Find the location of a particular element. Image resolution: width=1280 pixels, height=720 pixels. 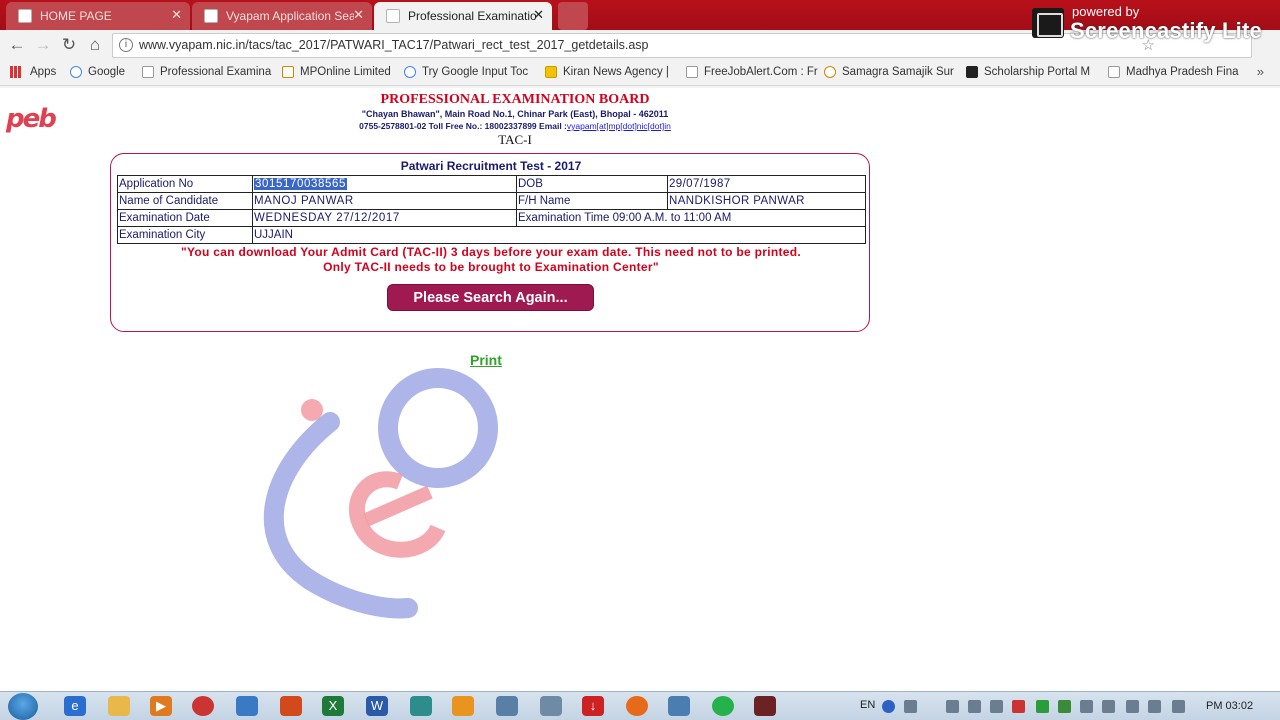

language-indicator: EN is located at coordinates (867, 705).